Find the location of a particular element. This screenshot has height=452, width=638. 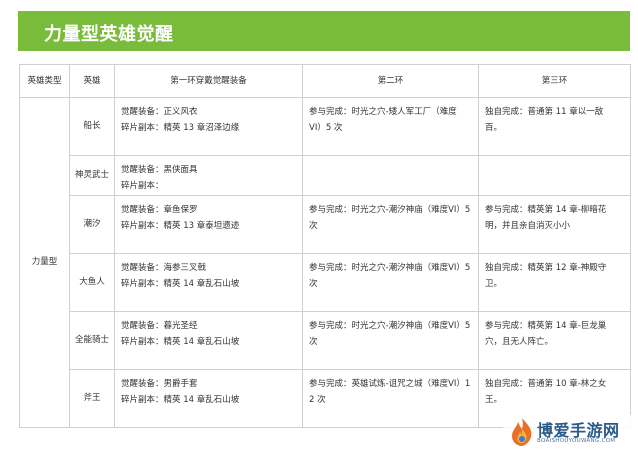

ring1-cell: 觉醒装备：海参三叉戟碎片副本：精英 14 章乱石山坡 is located at coordinates (208, 282).